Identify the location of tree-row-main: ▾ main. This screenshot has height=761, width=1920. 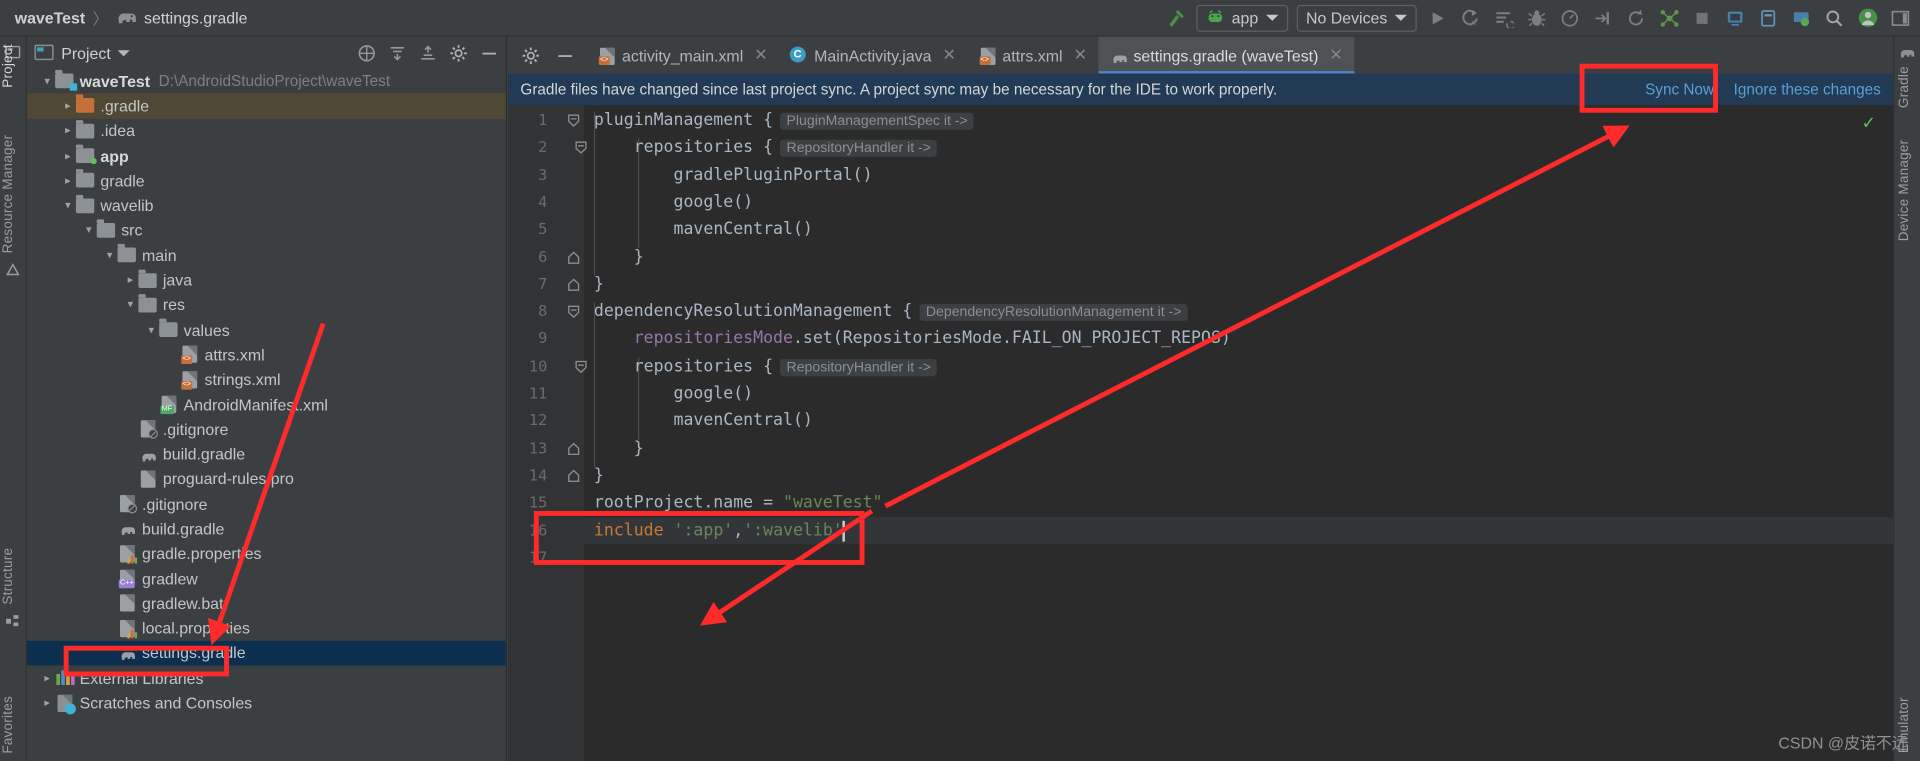
(266, 255).